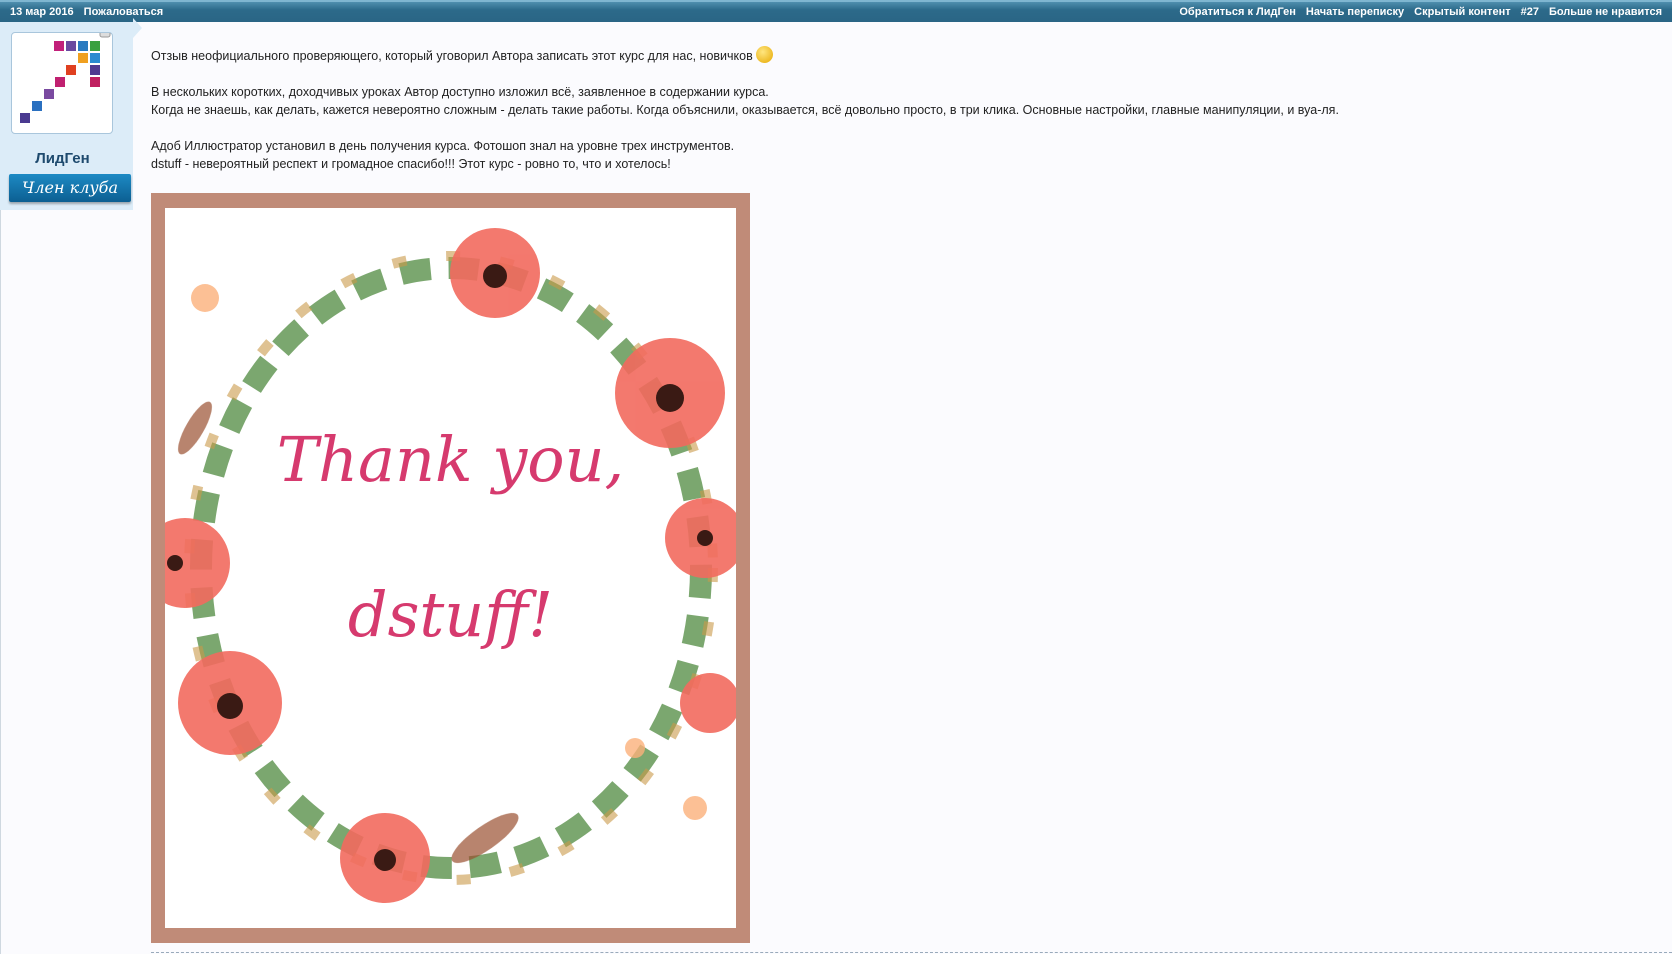 The image size is (1672, 954). I want to click on divider, so click(0, 582).